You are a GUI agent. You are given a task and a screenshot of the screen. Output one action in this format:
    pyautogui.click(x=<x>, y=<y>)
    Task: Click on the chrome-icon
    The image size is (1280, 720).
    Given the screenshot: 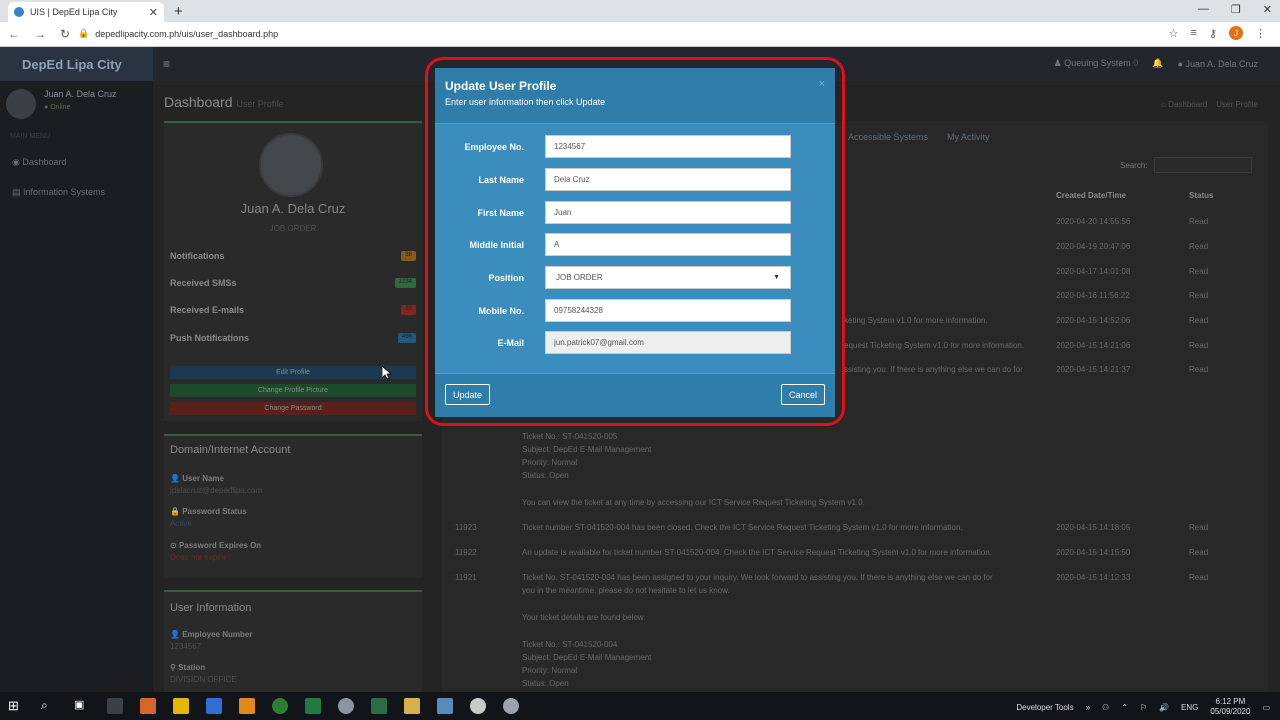 What is the action you would take?
    pyautogui.click(x=280, y=706)
    